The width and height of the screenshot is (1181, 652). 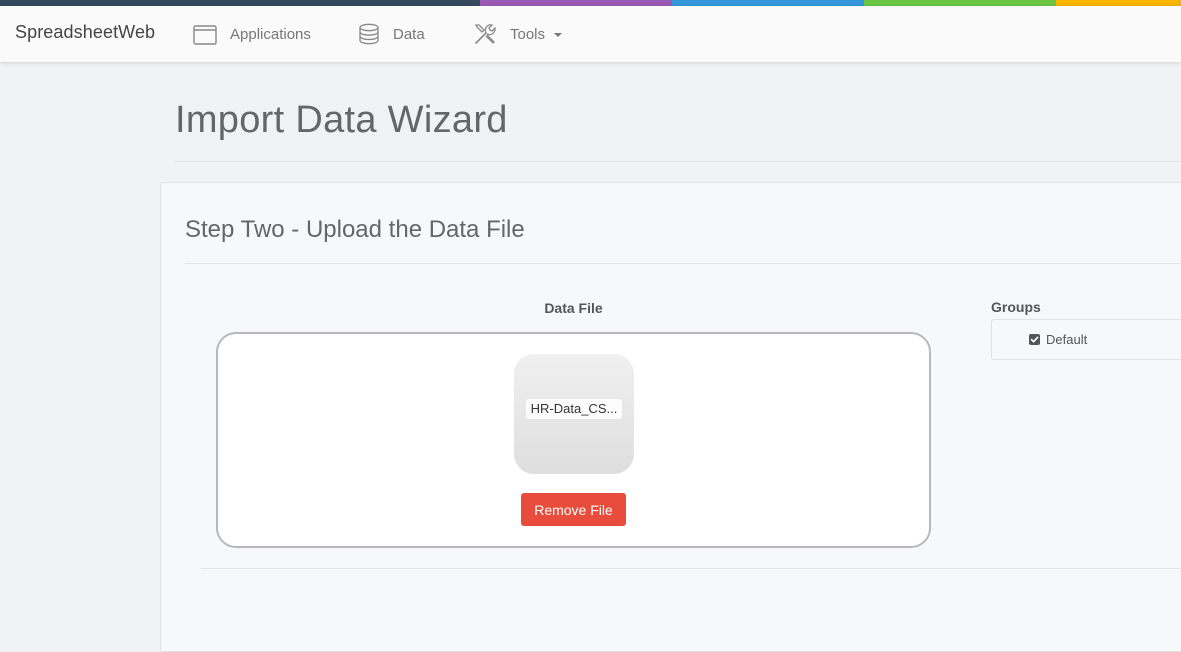 I want to click on groups-list: Default, so click(x=1086, y=339).